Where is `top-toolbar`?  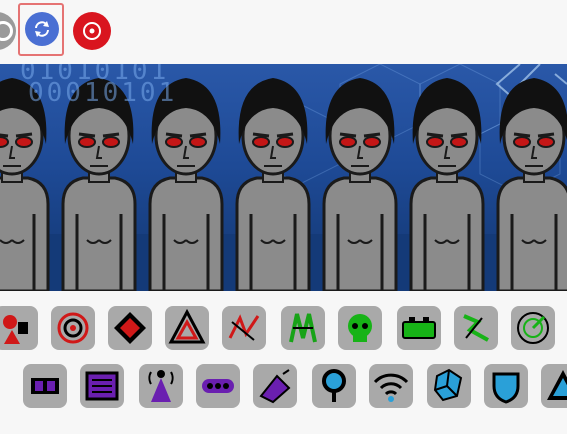 top-toolbar is located at coordinates (283, 31).